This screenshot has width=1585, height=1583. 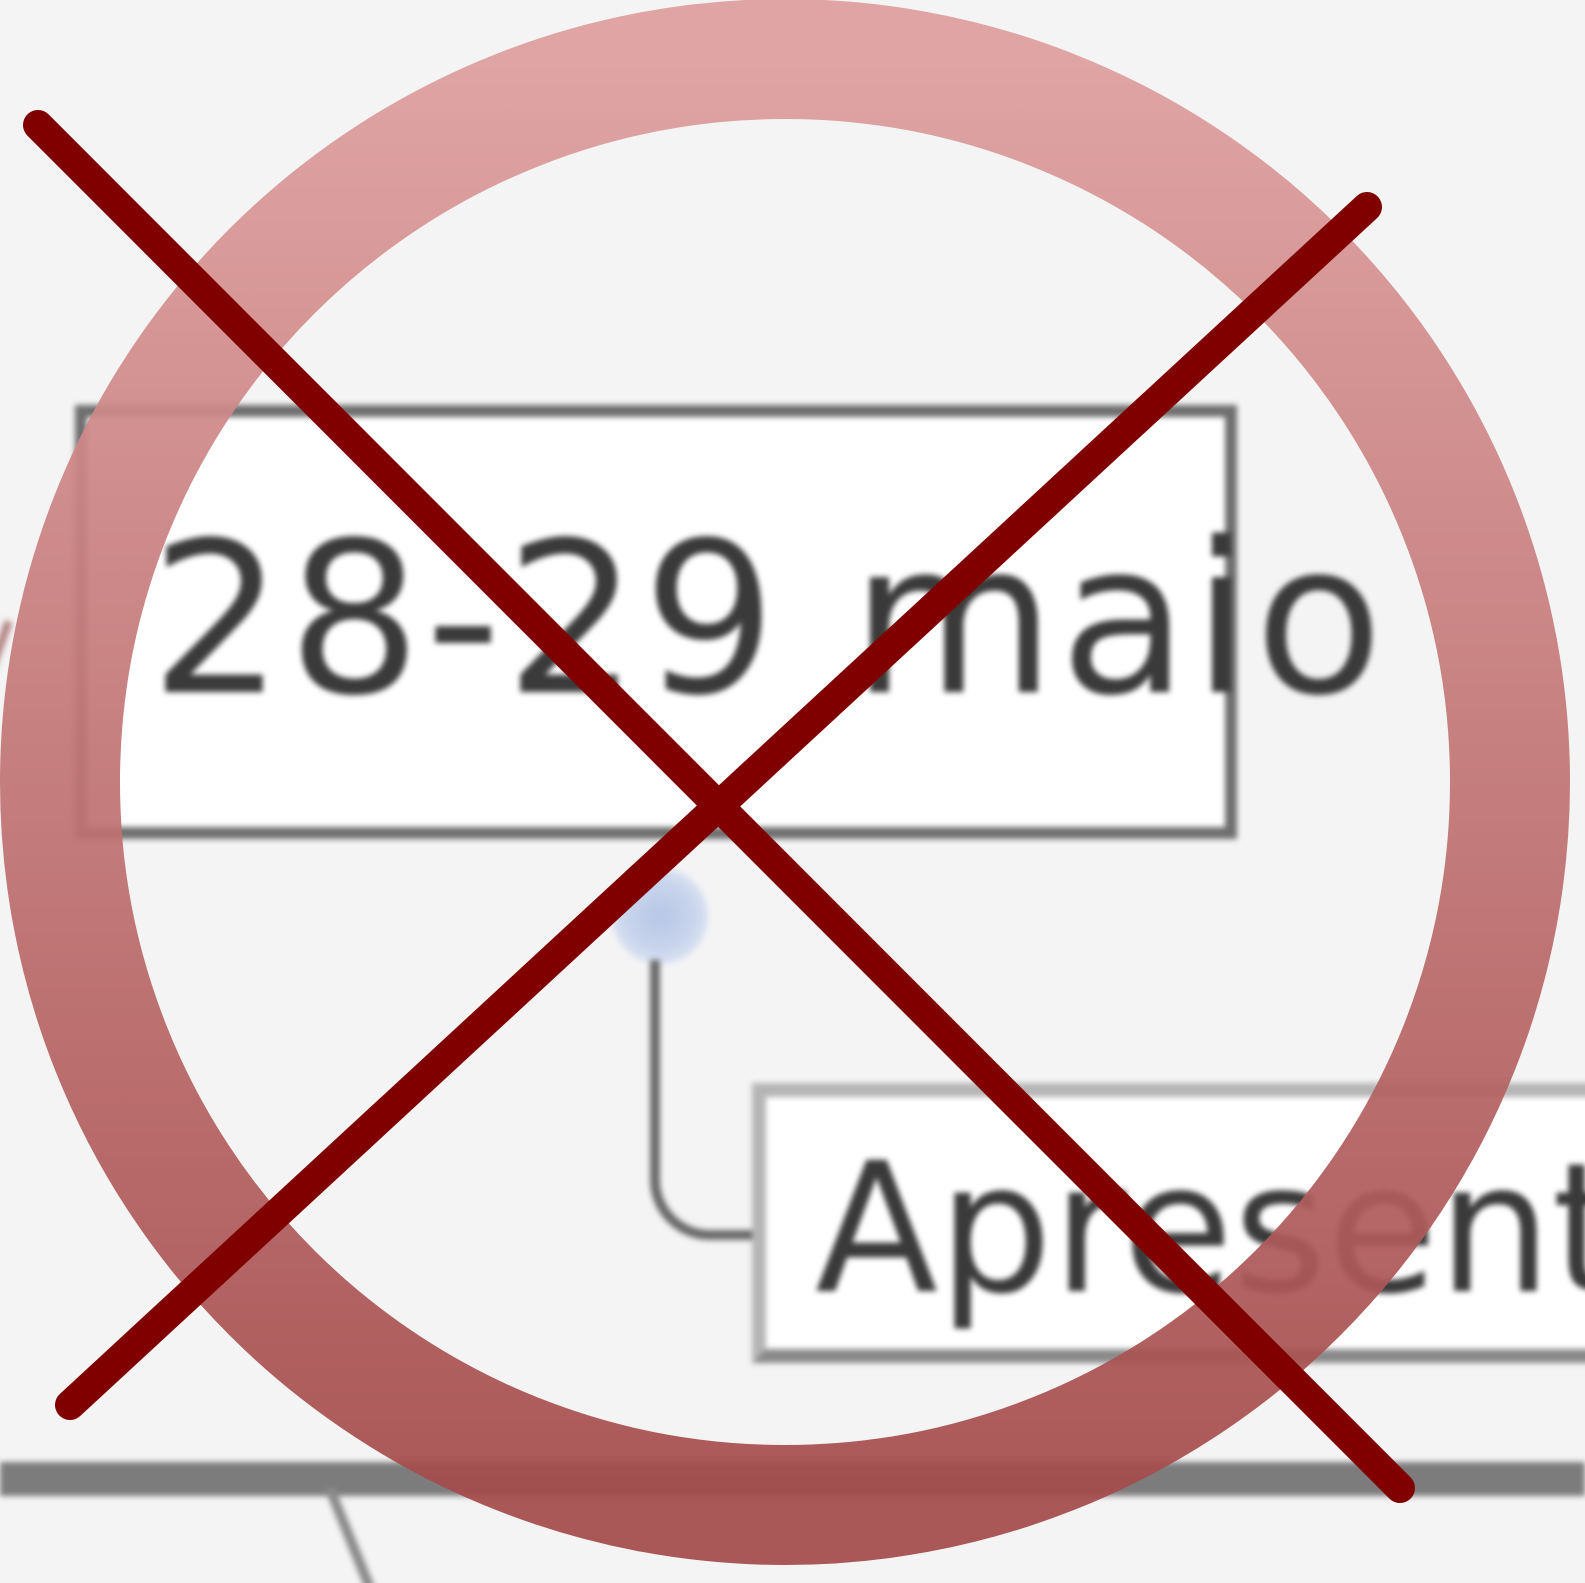 What do you see at coordinates (1200, 1229) in the screenshot?
I see `node-label: Apresentaç` at bounding box center [1200, 1229].